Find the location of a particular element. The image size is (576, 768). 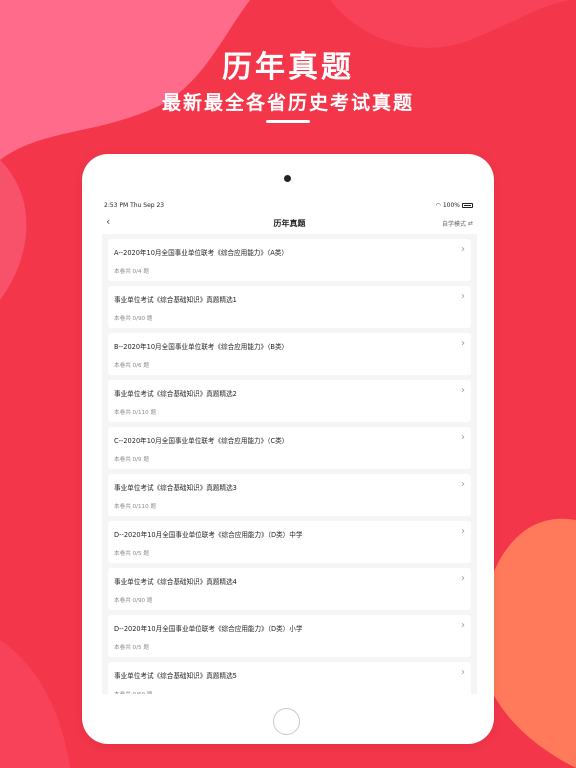

camera-icon is located at coordinates (287, 178).